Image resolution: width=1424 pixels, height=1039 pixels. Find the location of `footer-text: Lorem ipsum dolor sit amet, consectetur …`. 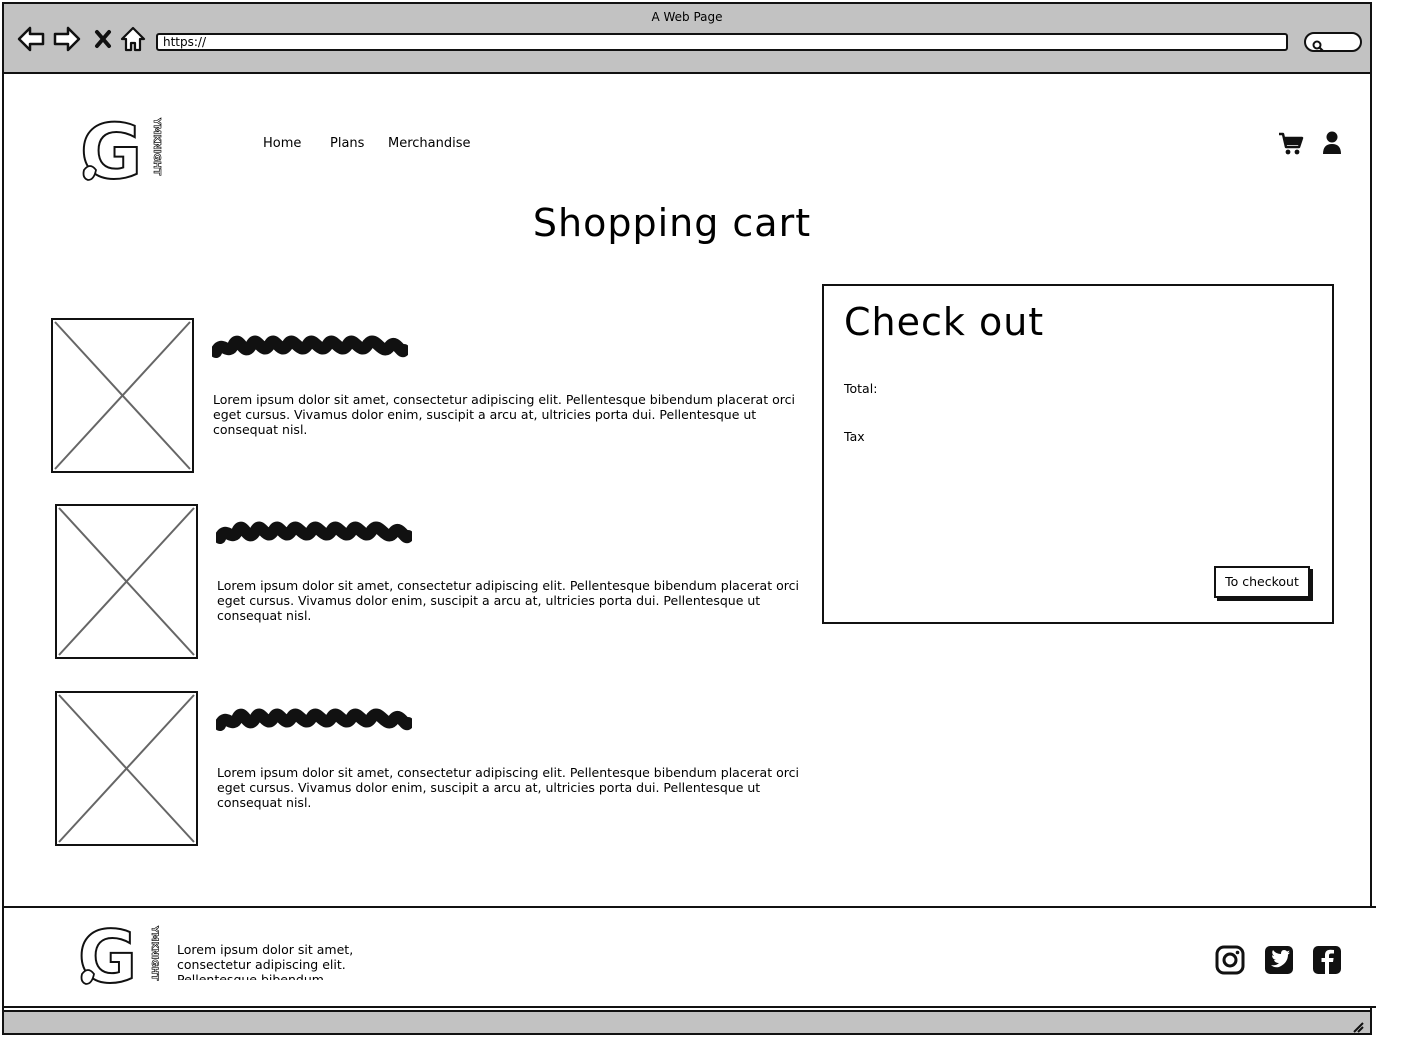

footer-text: Lorem ipsum dolor sit amet, consectetur … is located at coordinates (265, 961).